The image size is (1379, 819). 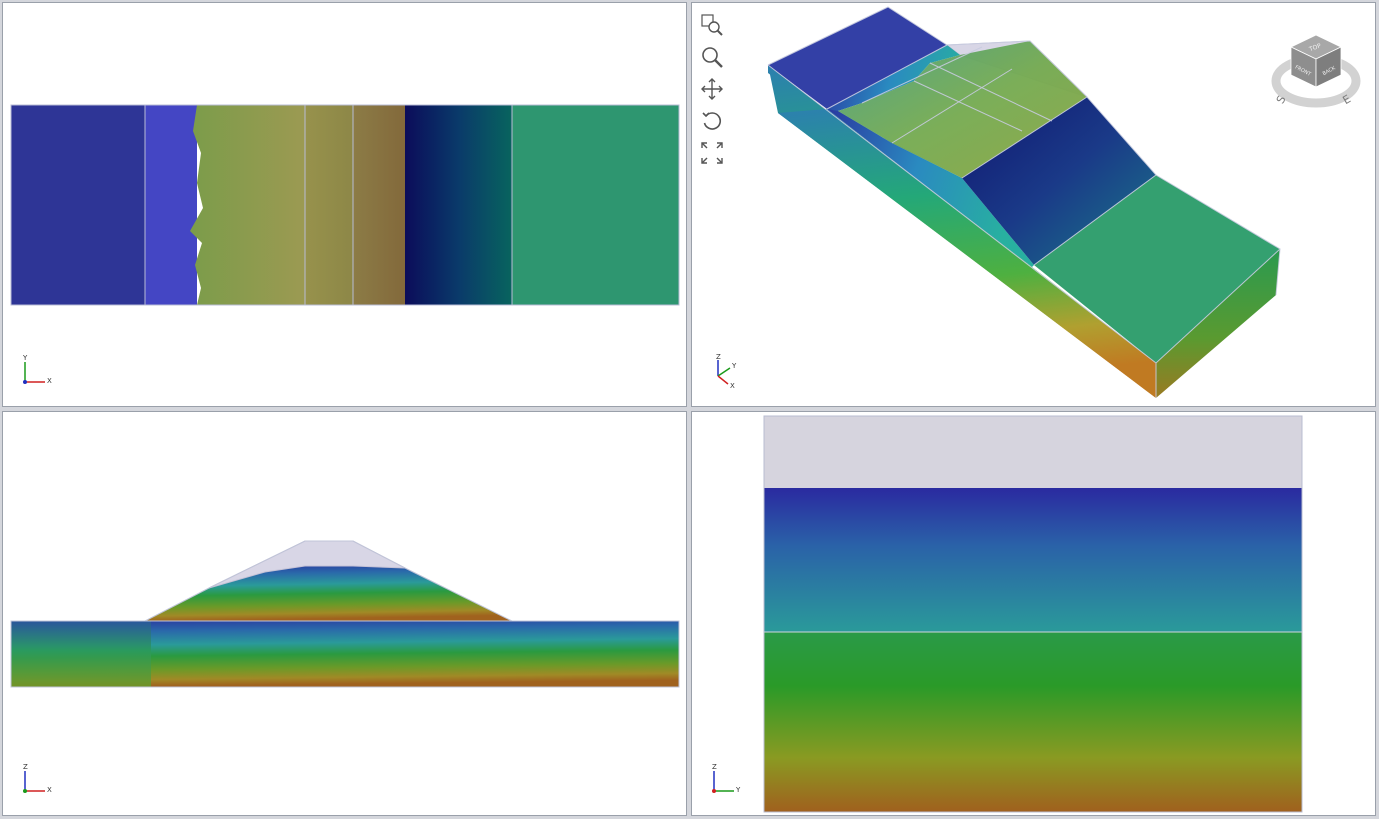 I want to click on side-foundation, so click(x=1033, y=722).